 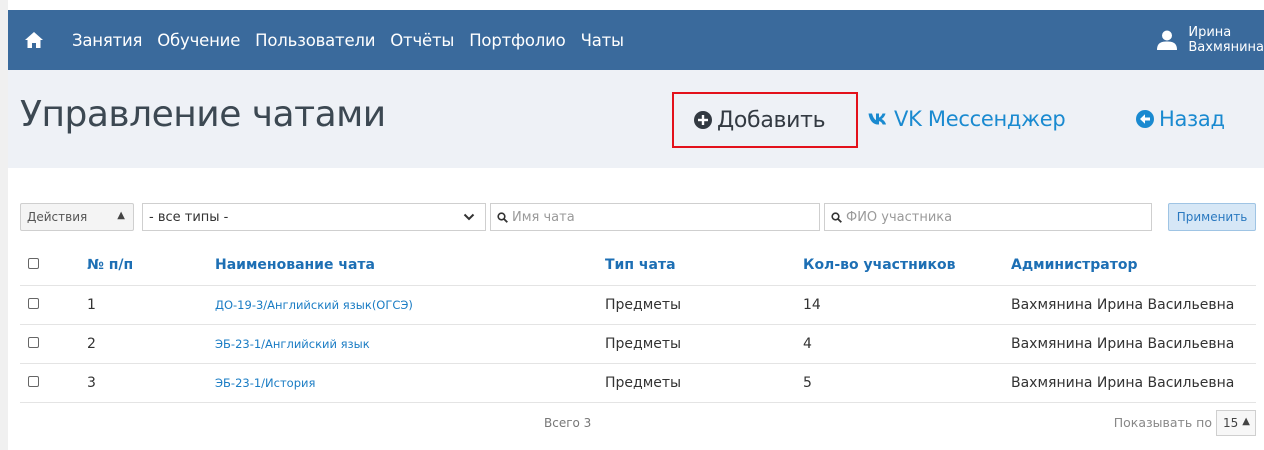 What do you see at coordinates (1167, 40) in the screenshot?
I see `user-icon` at bounding box center [1167, 40].